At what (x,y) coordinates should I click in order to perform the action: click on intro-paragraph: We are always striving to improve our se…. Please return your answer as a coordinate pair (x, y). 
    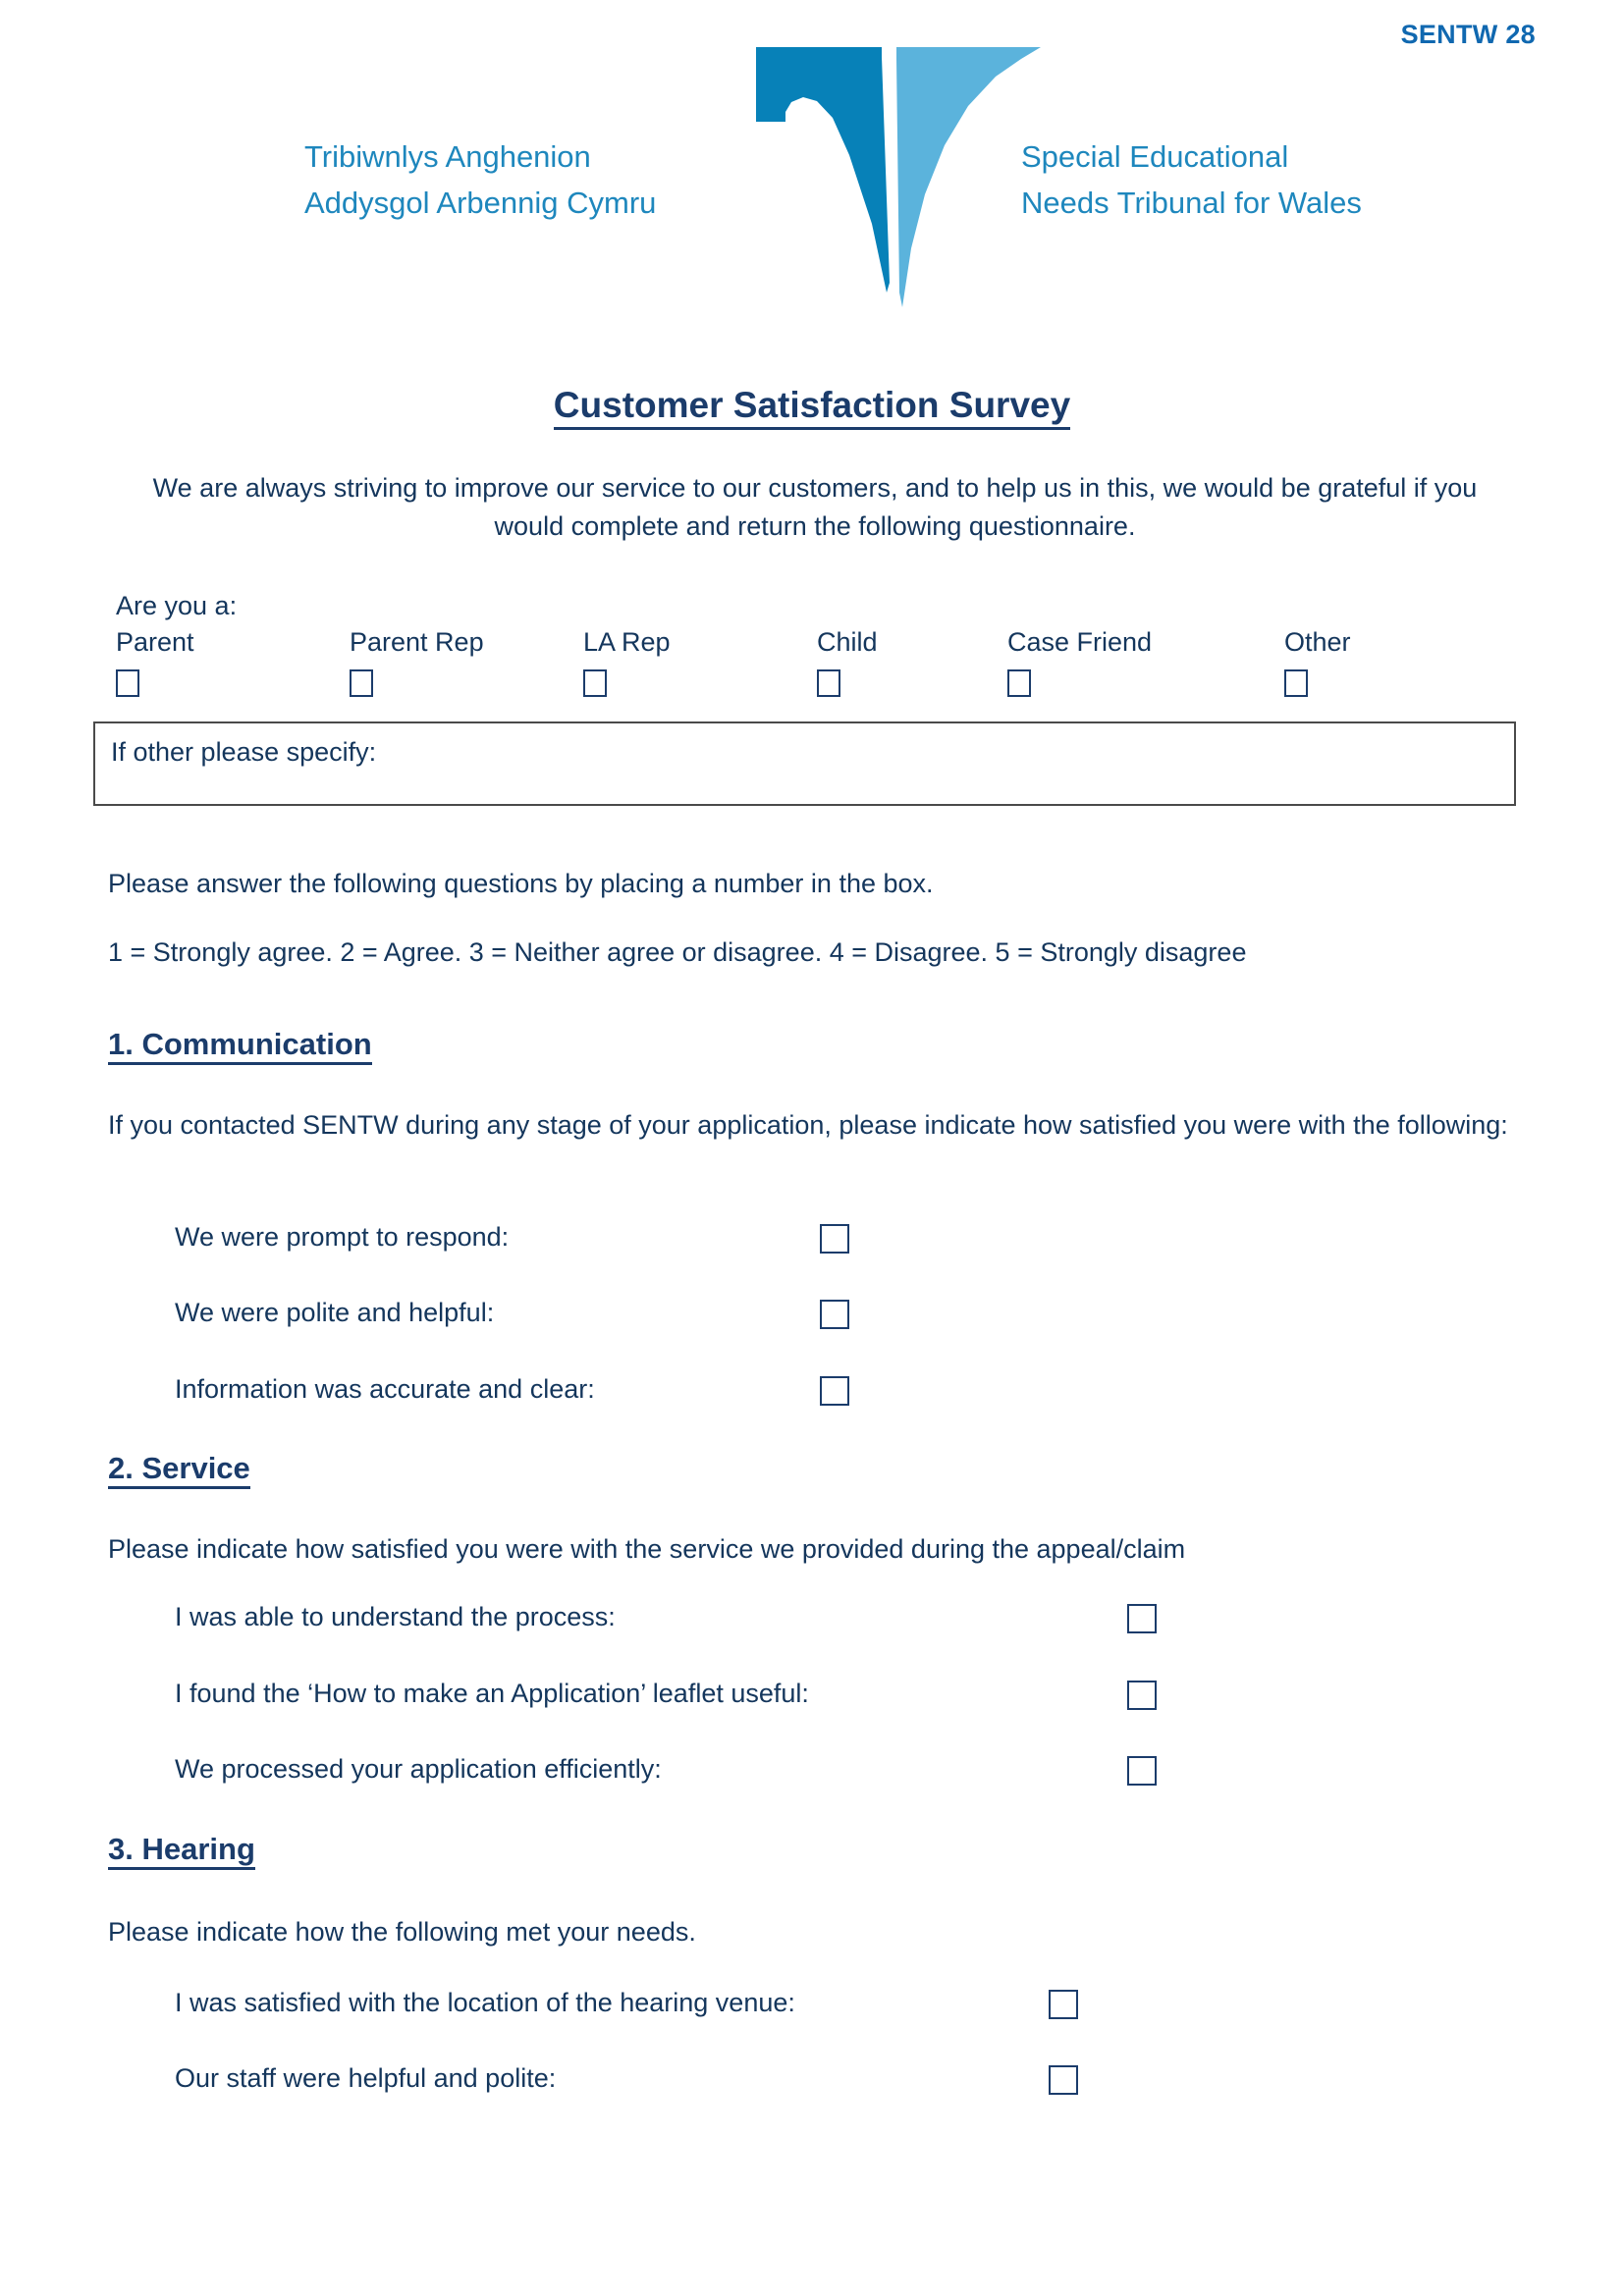
    Looking at the image, I should click on (815, 507).